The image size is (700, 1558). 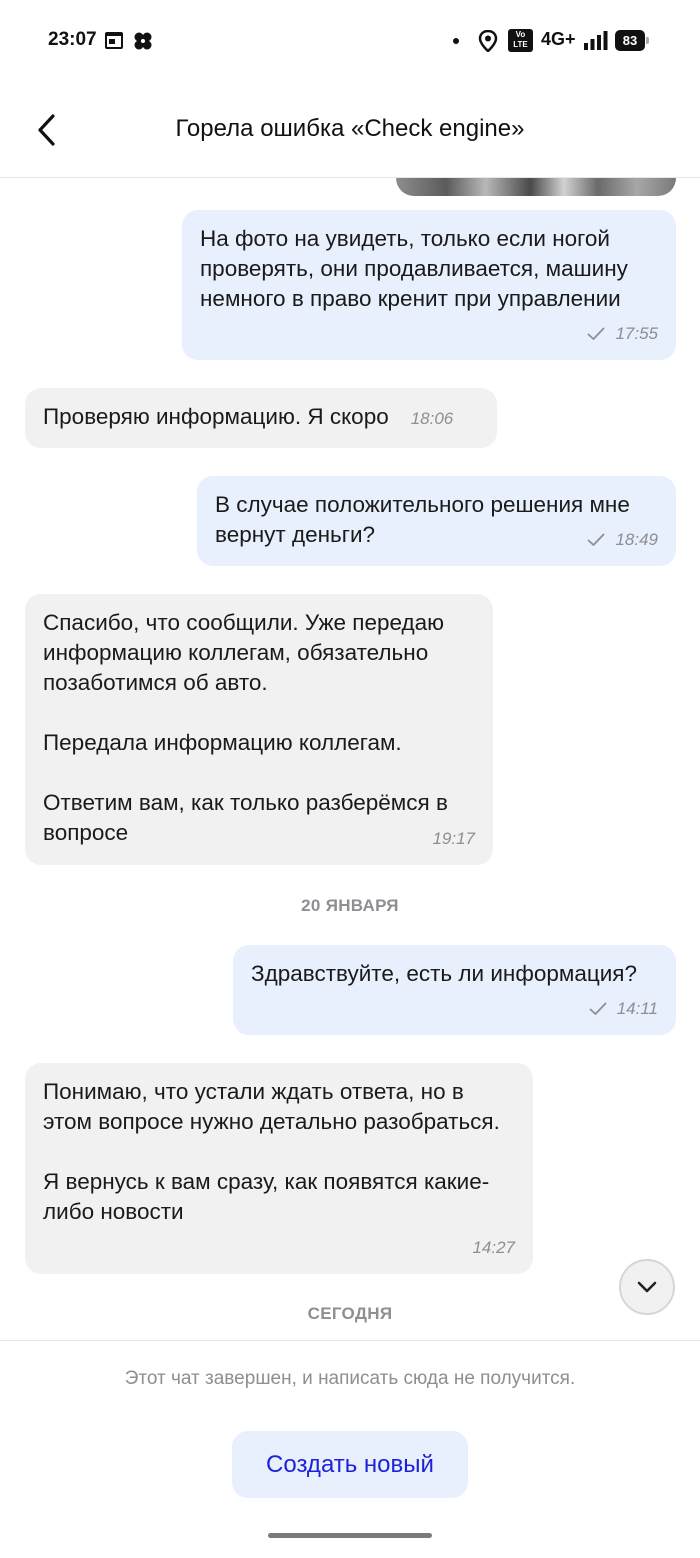 I want to click on message-text: Проверяю информацию. Я скоро, so click(x=216, y=416).